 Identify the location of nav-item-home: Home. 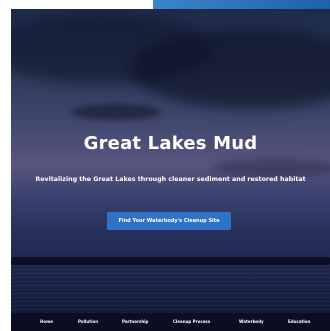
(46, 322).